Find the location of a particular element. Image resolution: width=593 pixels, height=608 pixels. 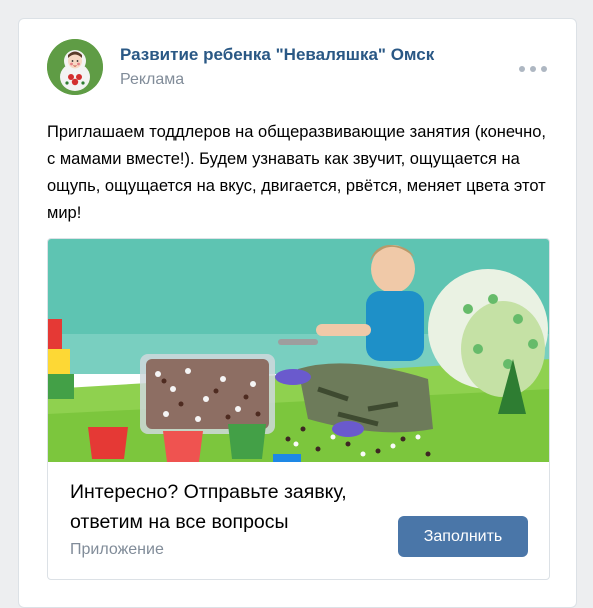

more-horizontal-icon is located at coordinates (533, 69).